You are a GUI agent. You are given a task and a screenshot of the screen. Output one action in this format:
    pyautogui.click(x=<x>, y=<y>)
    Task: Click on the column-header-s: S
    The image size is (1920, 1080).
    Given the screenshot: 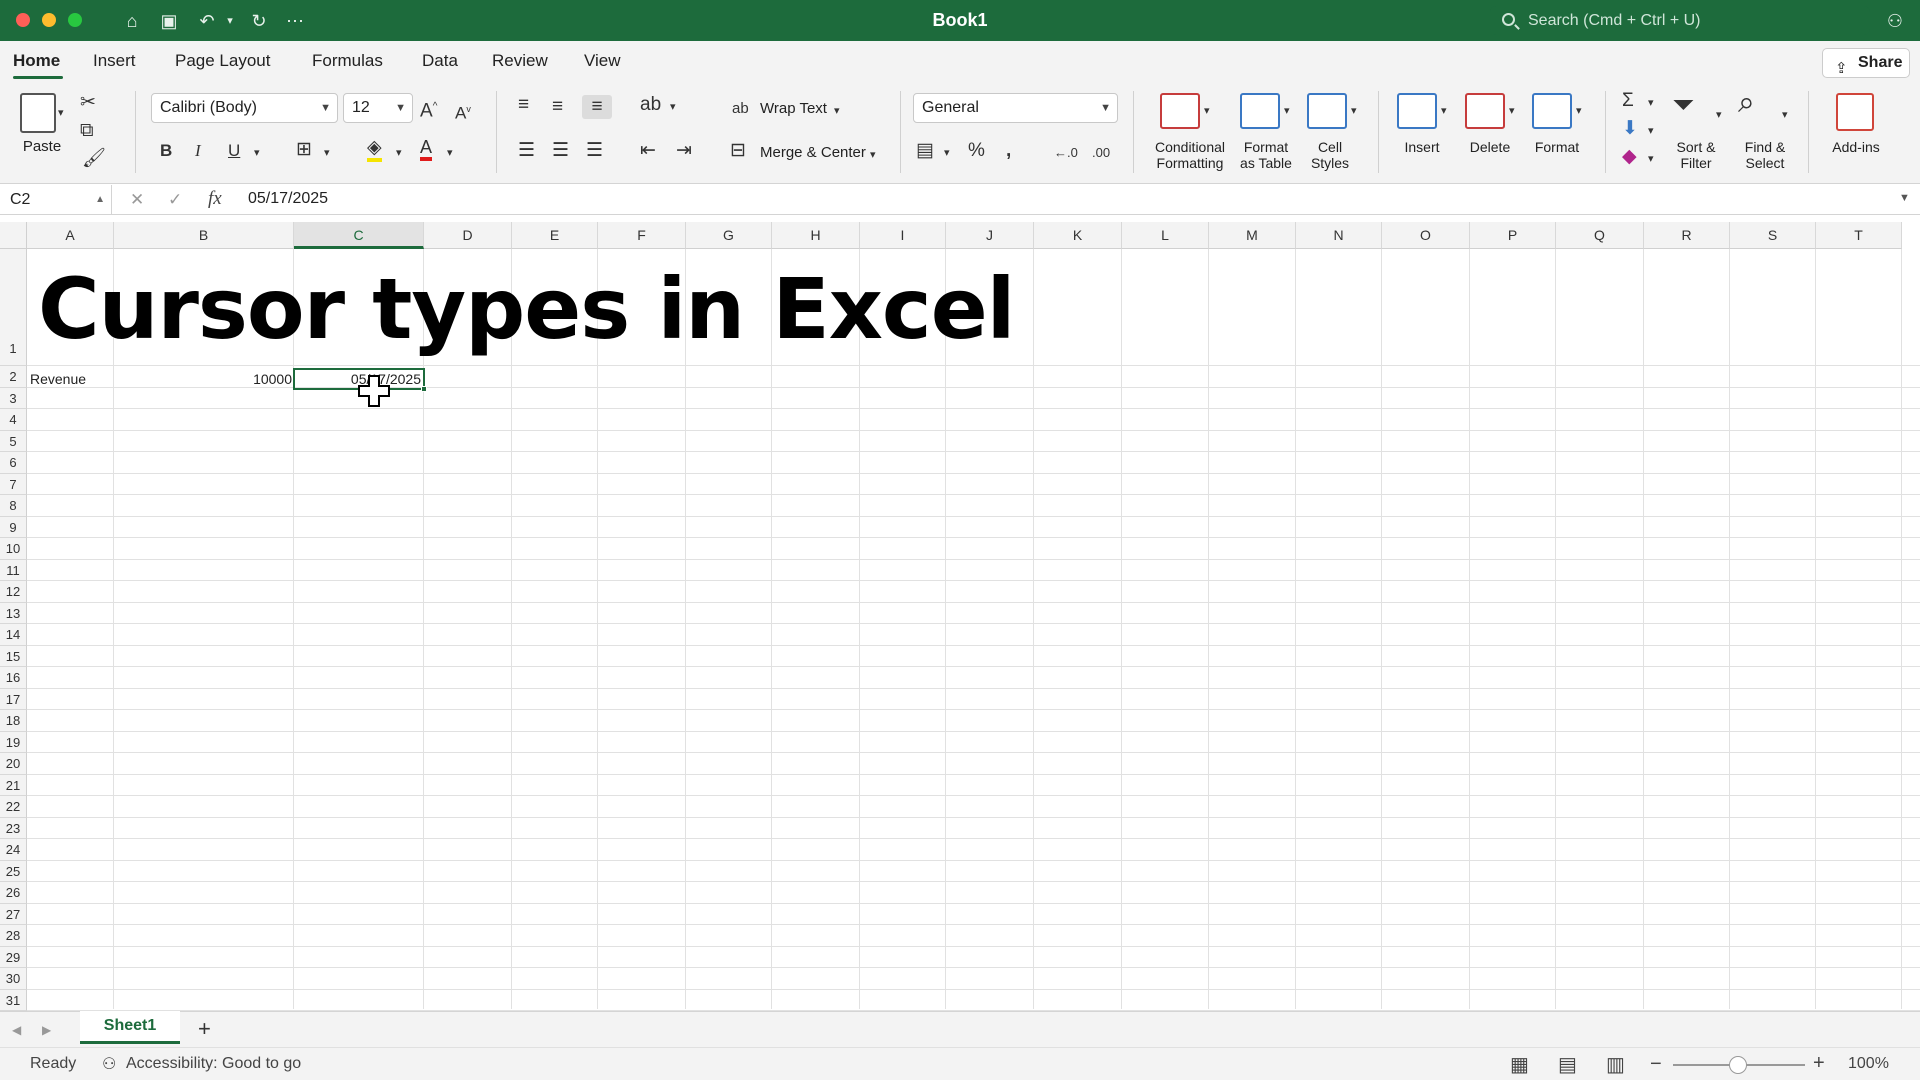 What is the action you would take?
    pyautogui.click(x=1773, y=235)
    